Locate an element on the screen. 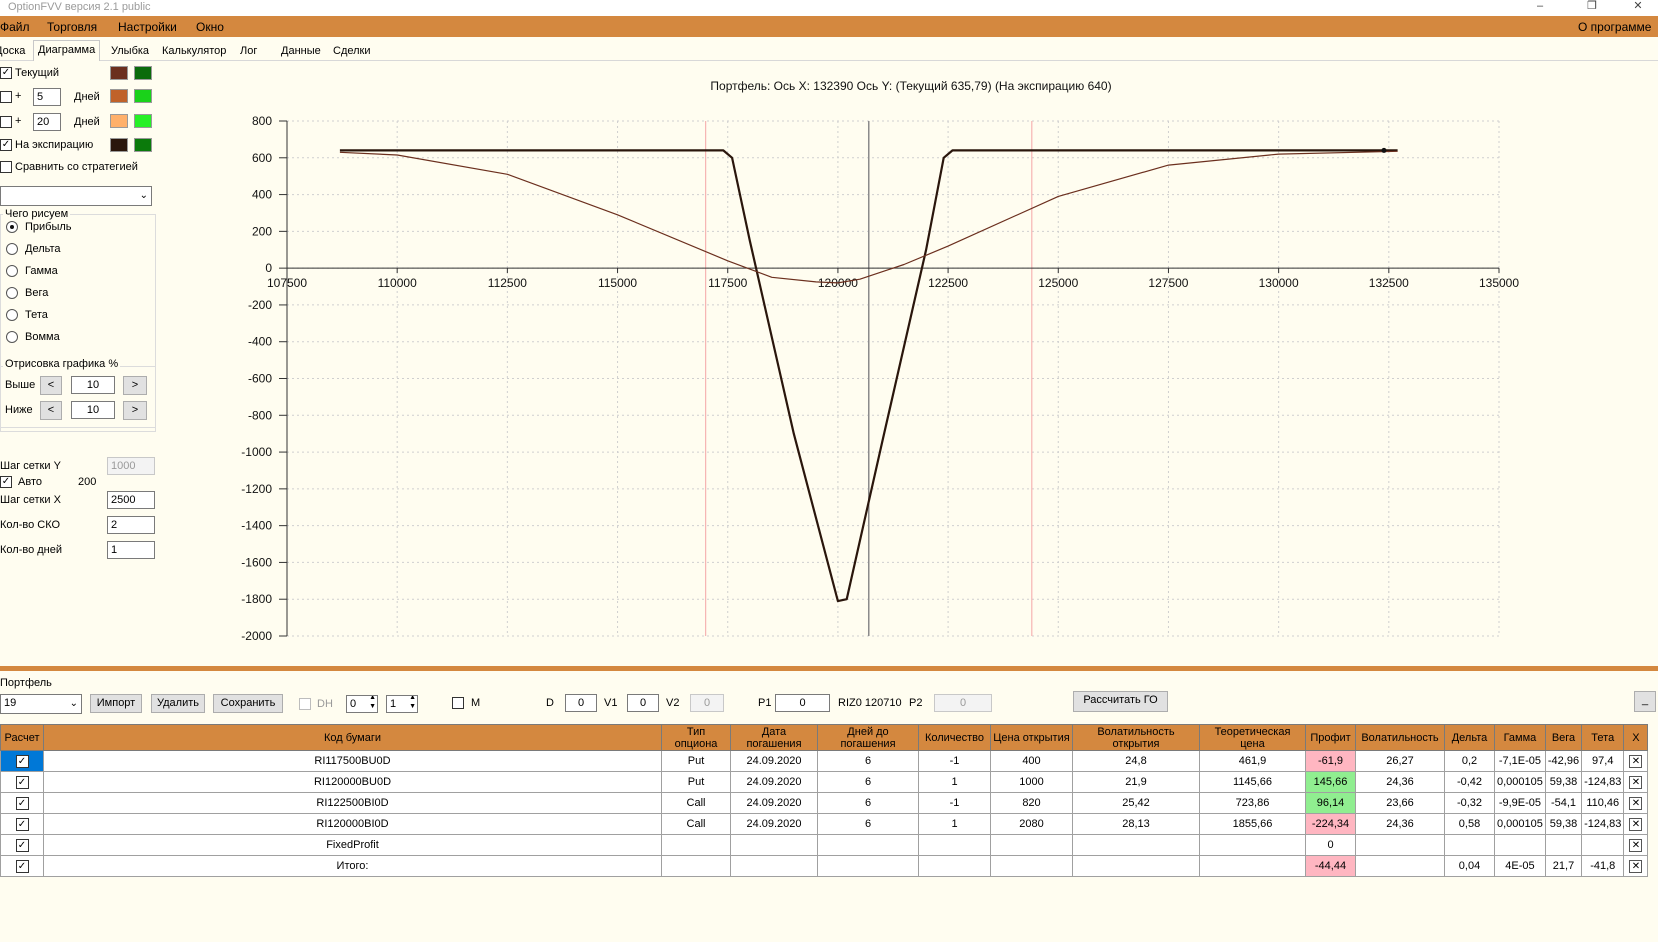 The height and width of the screenshot is (942, 1658). cell-qty: 1 is located at coordinates (954, 782).